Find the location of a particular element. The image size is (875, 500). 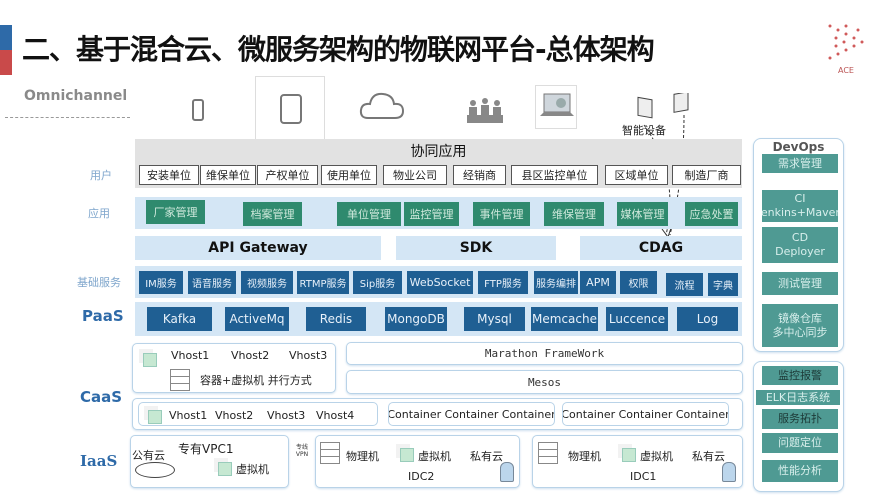

svc-permission: 权限 is located at coordinates (638, 282).